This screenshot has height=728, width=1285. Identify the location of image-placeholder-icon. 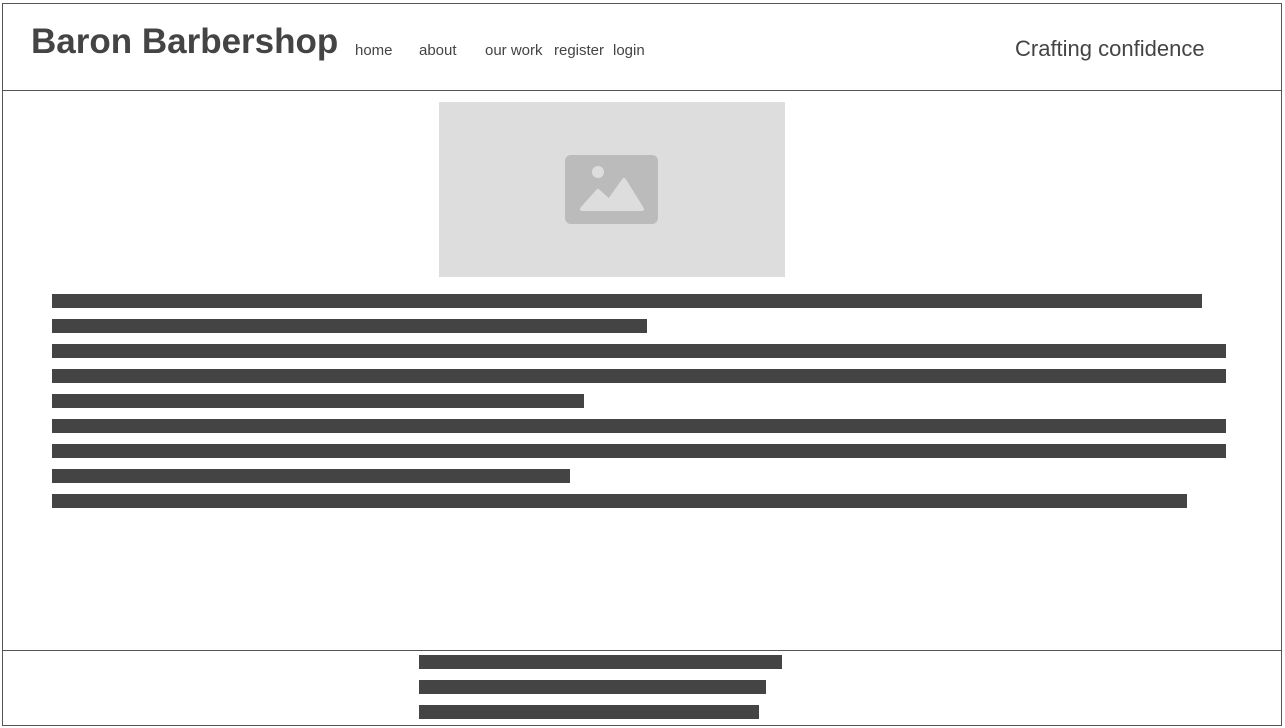
(611, 189).